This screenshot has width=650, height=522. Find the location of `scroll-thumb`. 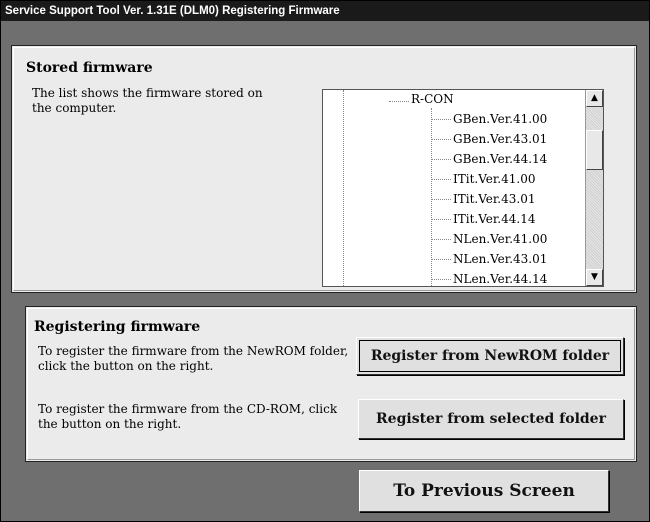

scroll-thumb is located at coordinates (594, 150).